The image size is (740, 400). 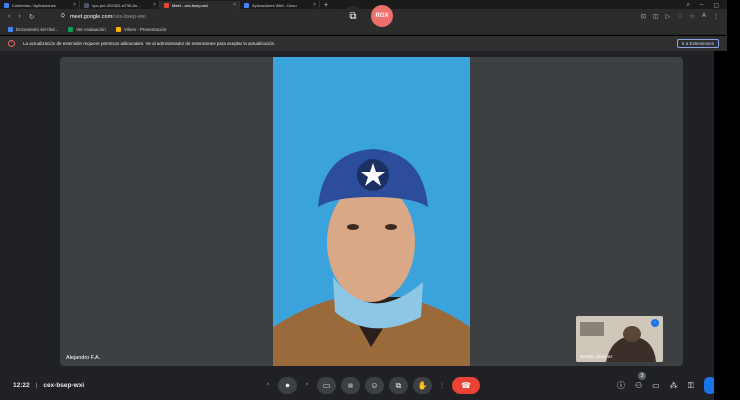 I want to click on toolbar-icons: ⊡ ◫ ▷ ♡ ☆ A ⋮, so click(x=680, y=16).